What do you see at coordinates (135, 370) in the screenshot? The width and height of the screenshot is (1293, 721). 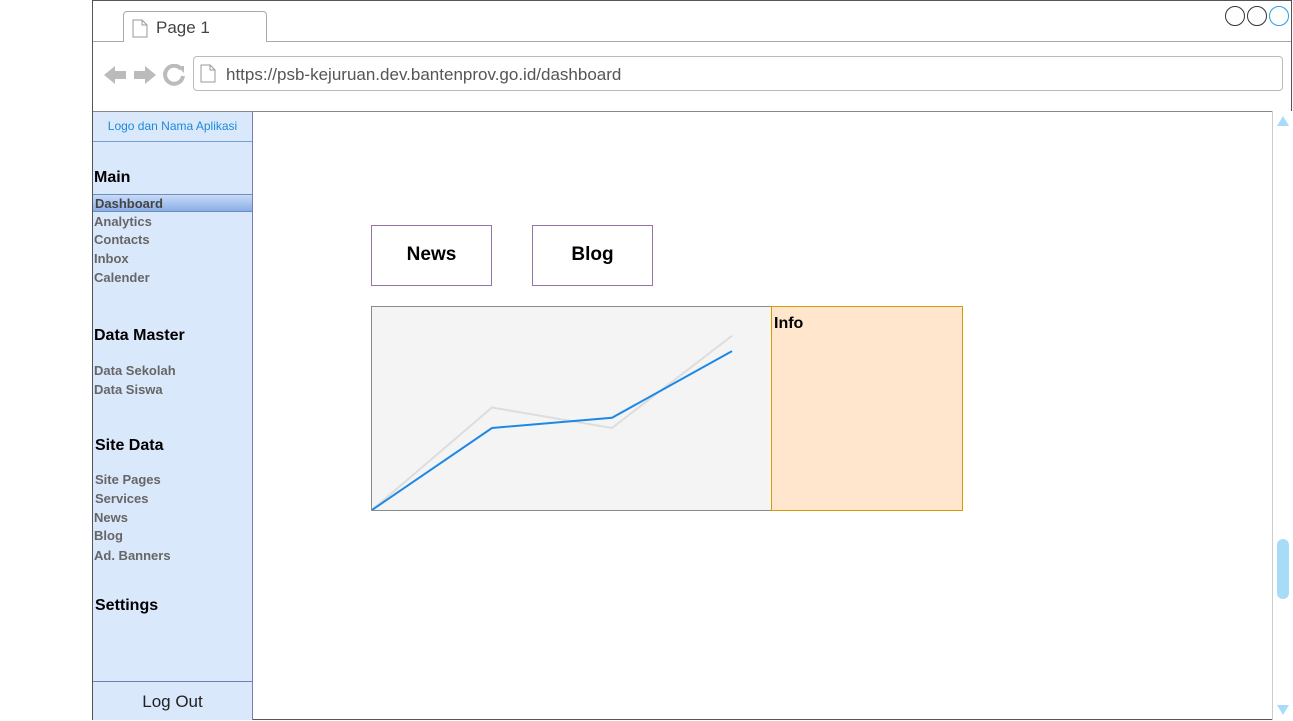 I see `sidebar-item-data-sekolah: Data Sekolah` at bounding box center [135, 370].